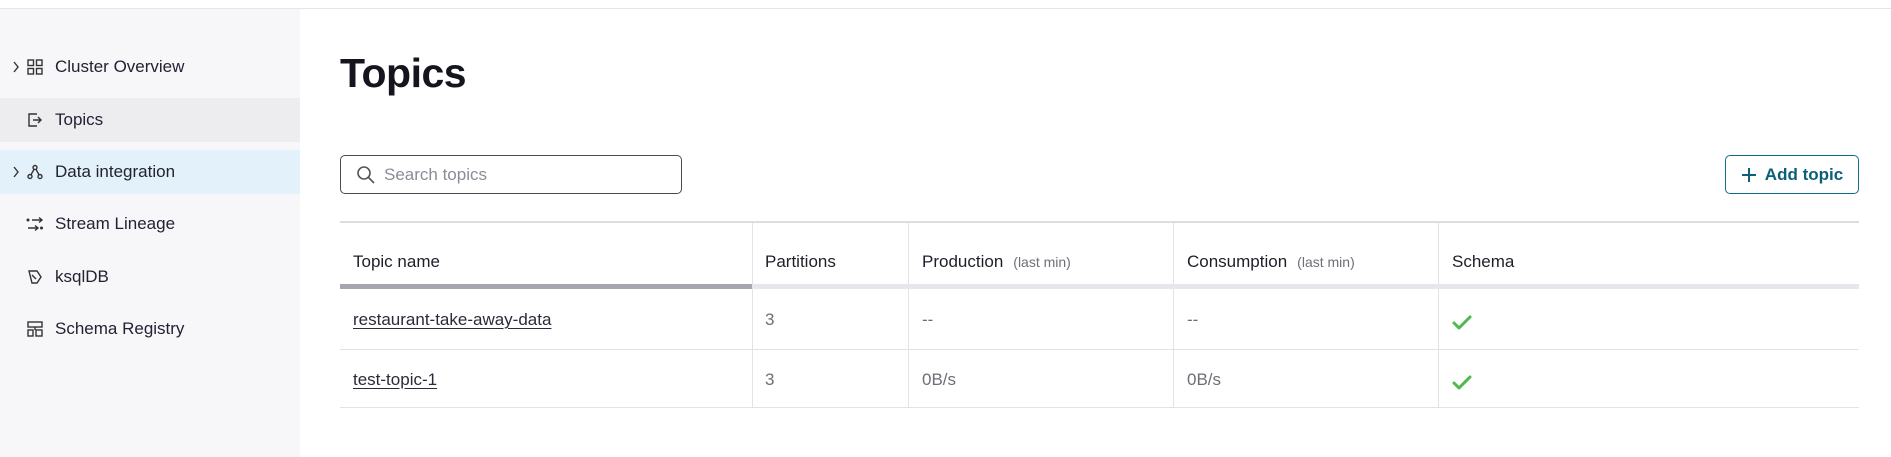 This screenshot has height=457, width=1891. I want to click on sort-indicator, so click(546, 286).